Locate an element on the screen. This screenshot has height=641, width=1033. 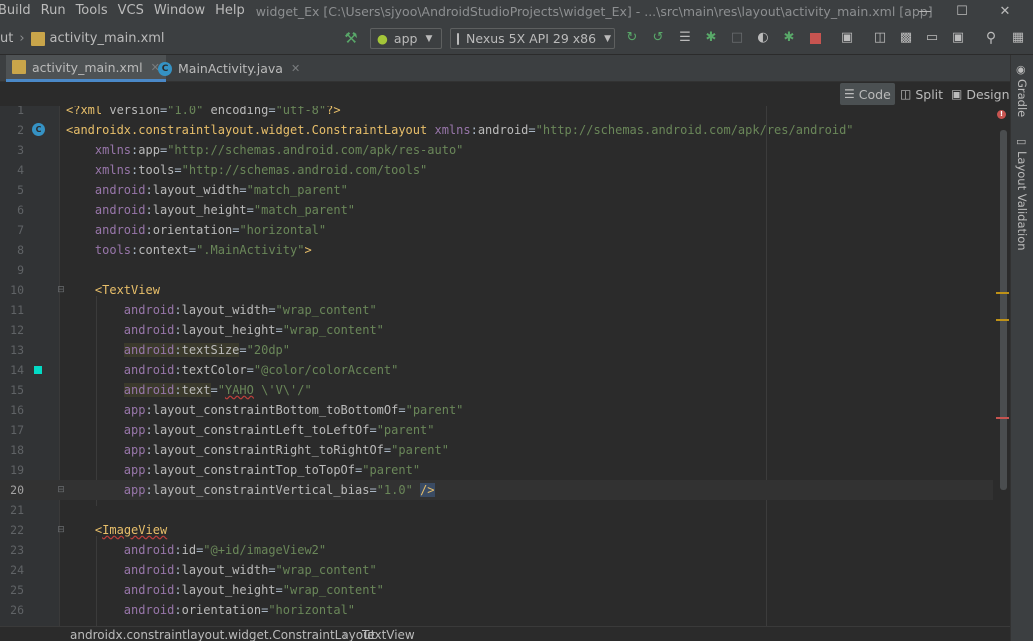
tab-activity-main: activity_main.xml ✕ is located at coordinates (86, 68).